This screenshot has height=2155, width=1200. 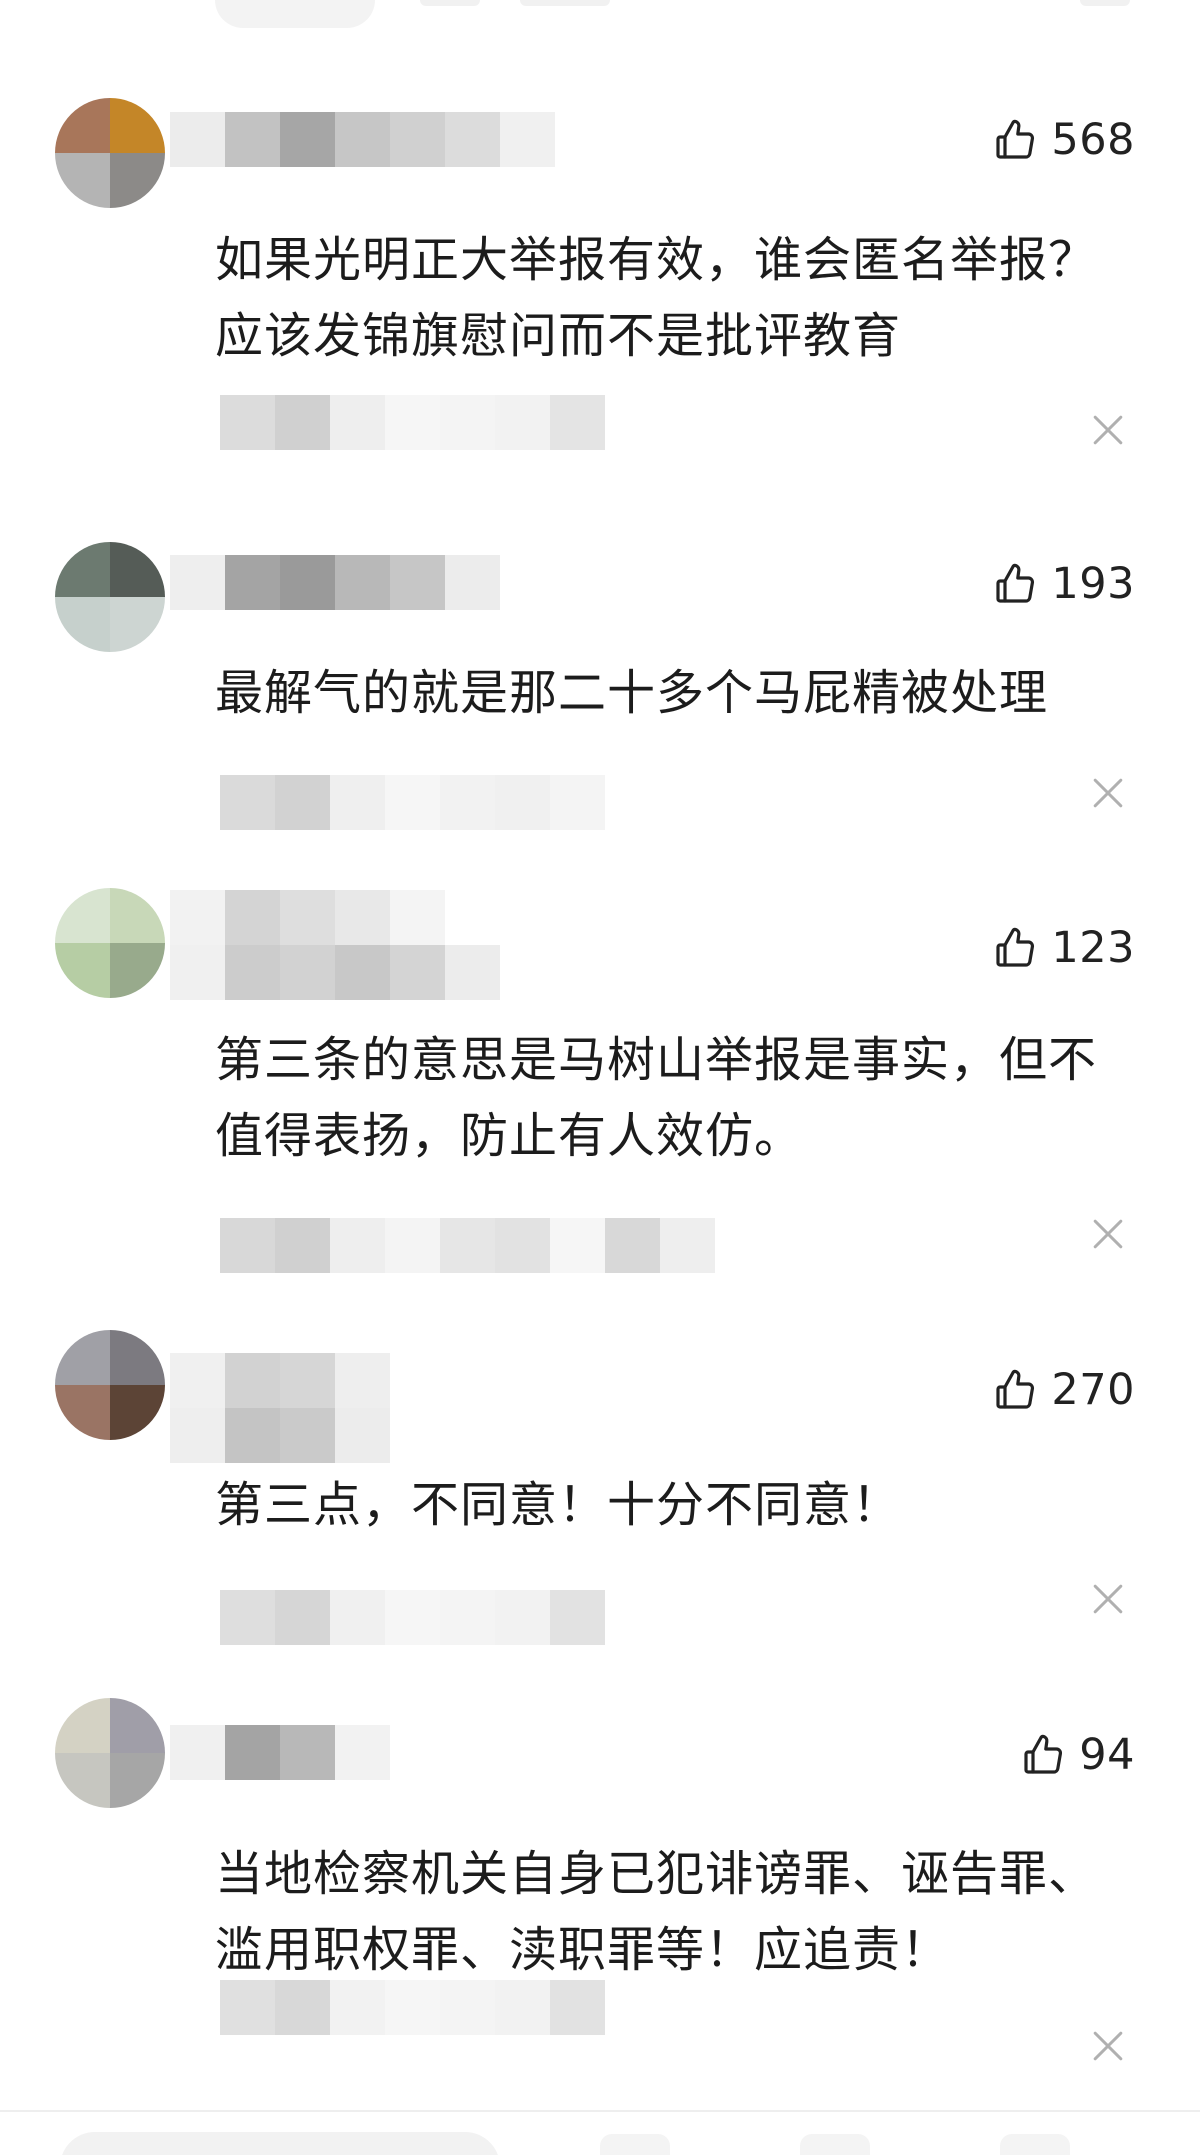 I want to click on like-button: 193, so click(x=1063, y=584).